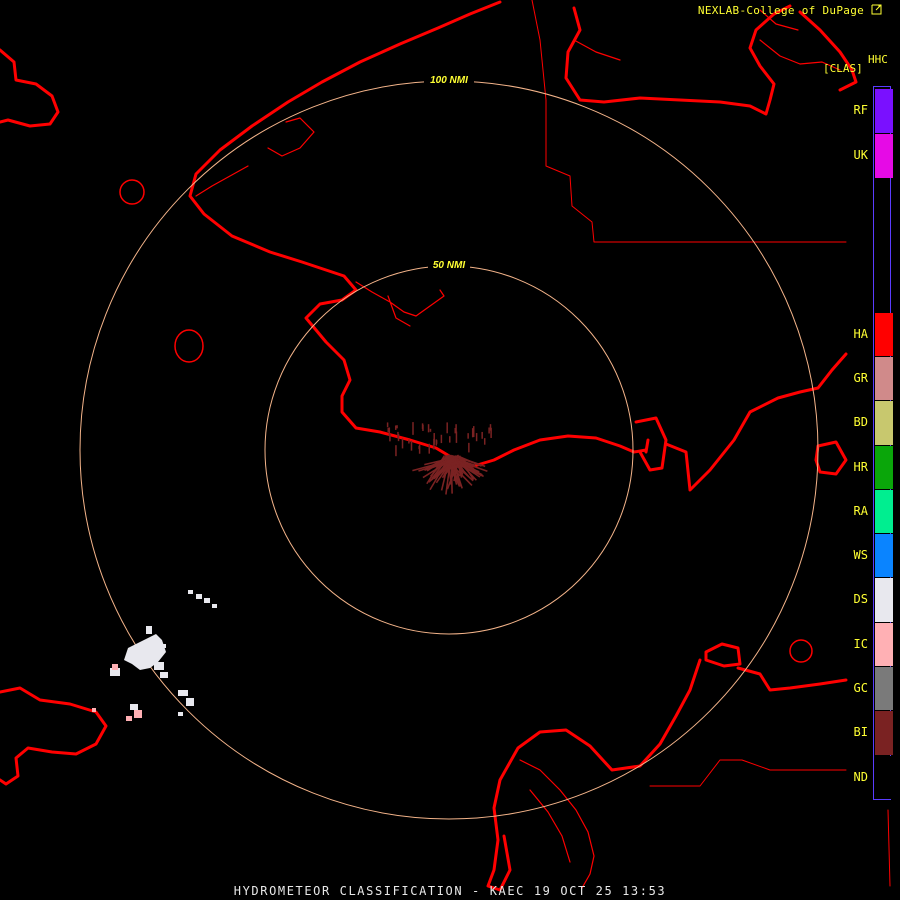 The width and height of the screenshot is (900, 900). Describe the element at coordinates (884, 423) in the screenshot. I see `legend-swatch-bd` at that location.